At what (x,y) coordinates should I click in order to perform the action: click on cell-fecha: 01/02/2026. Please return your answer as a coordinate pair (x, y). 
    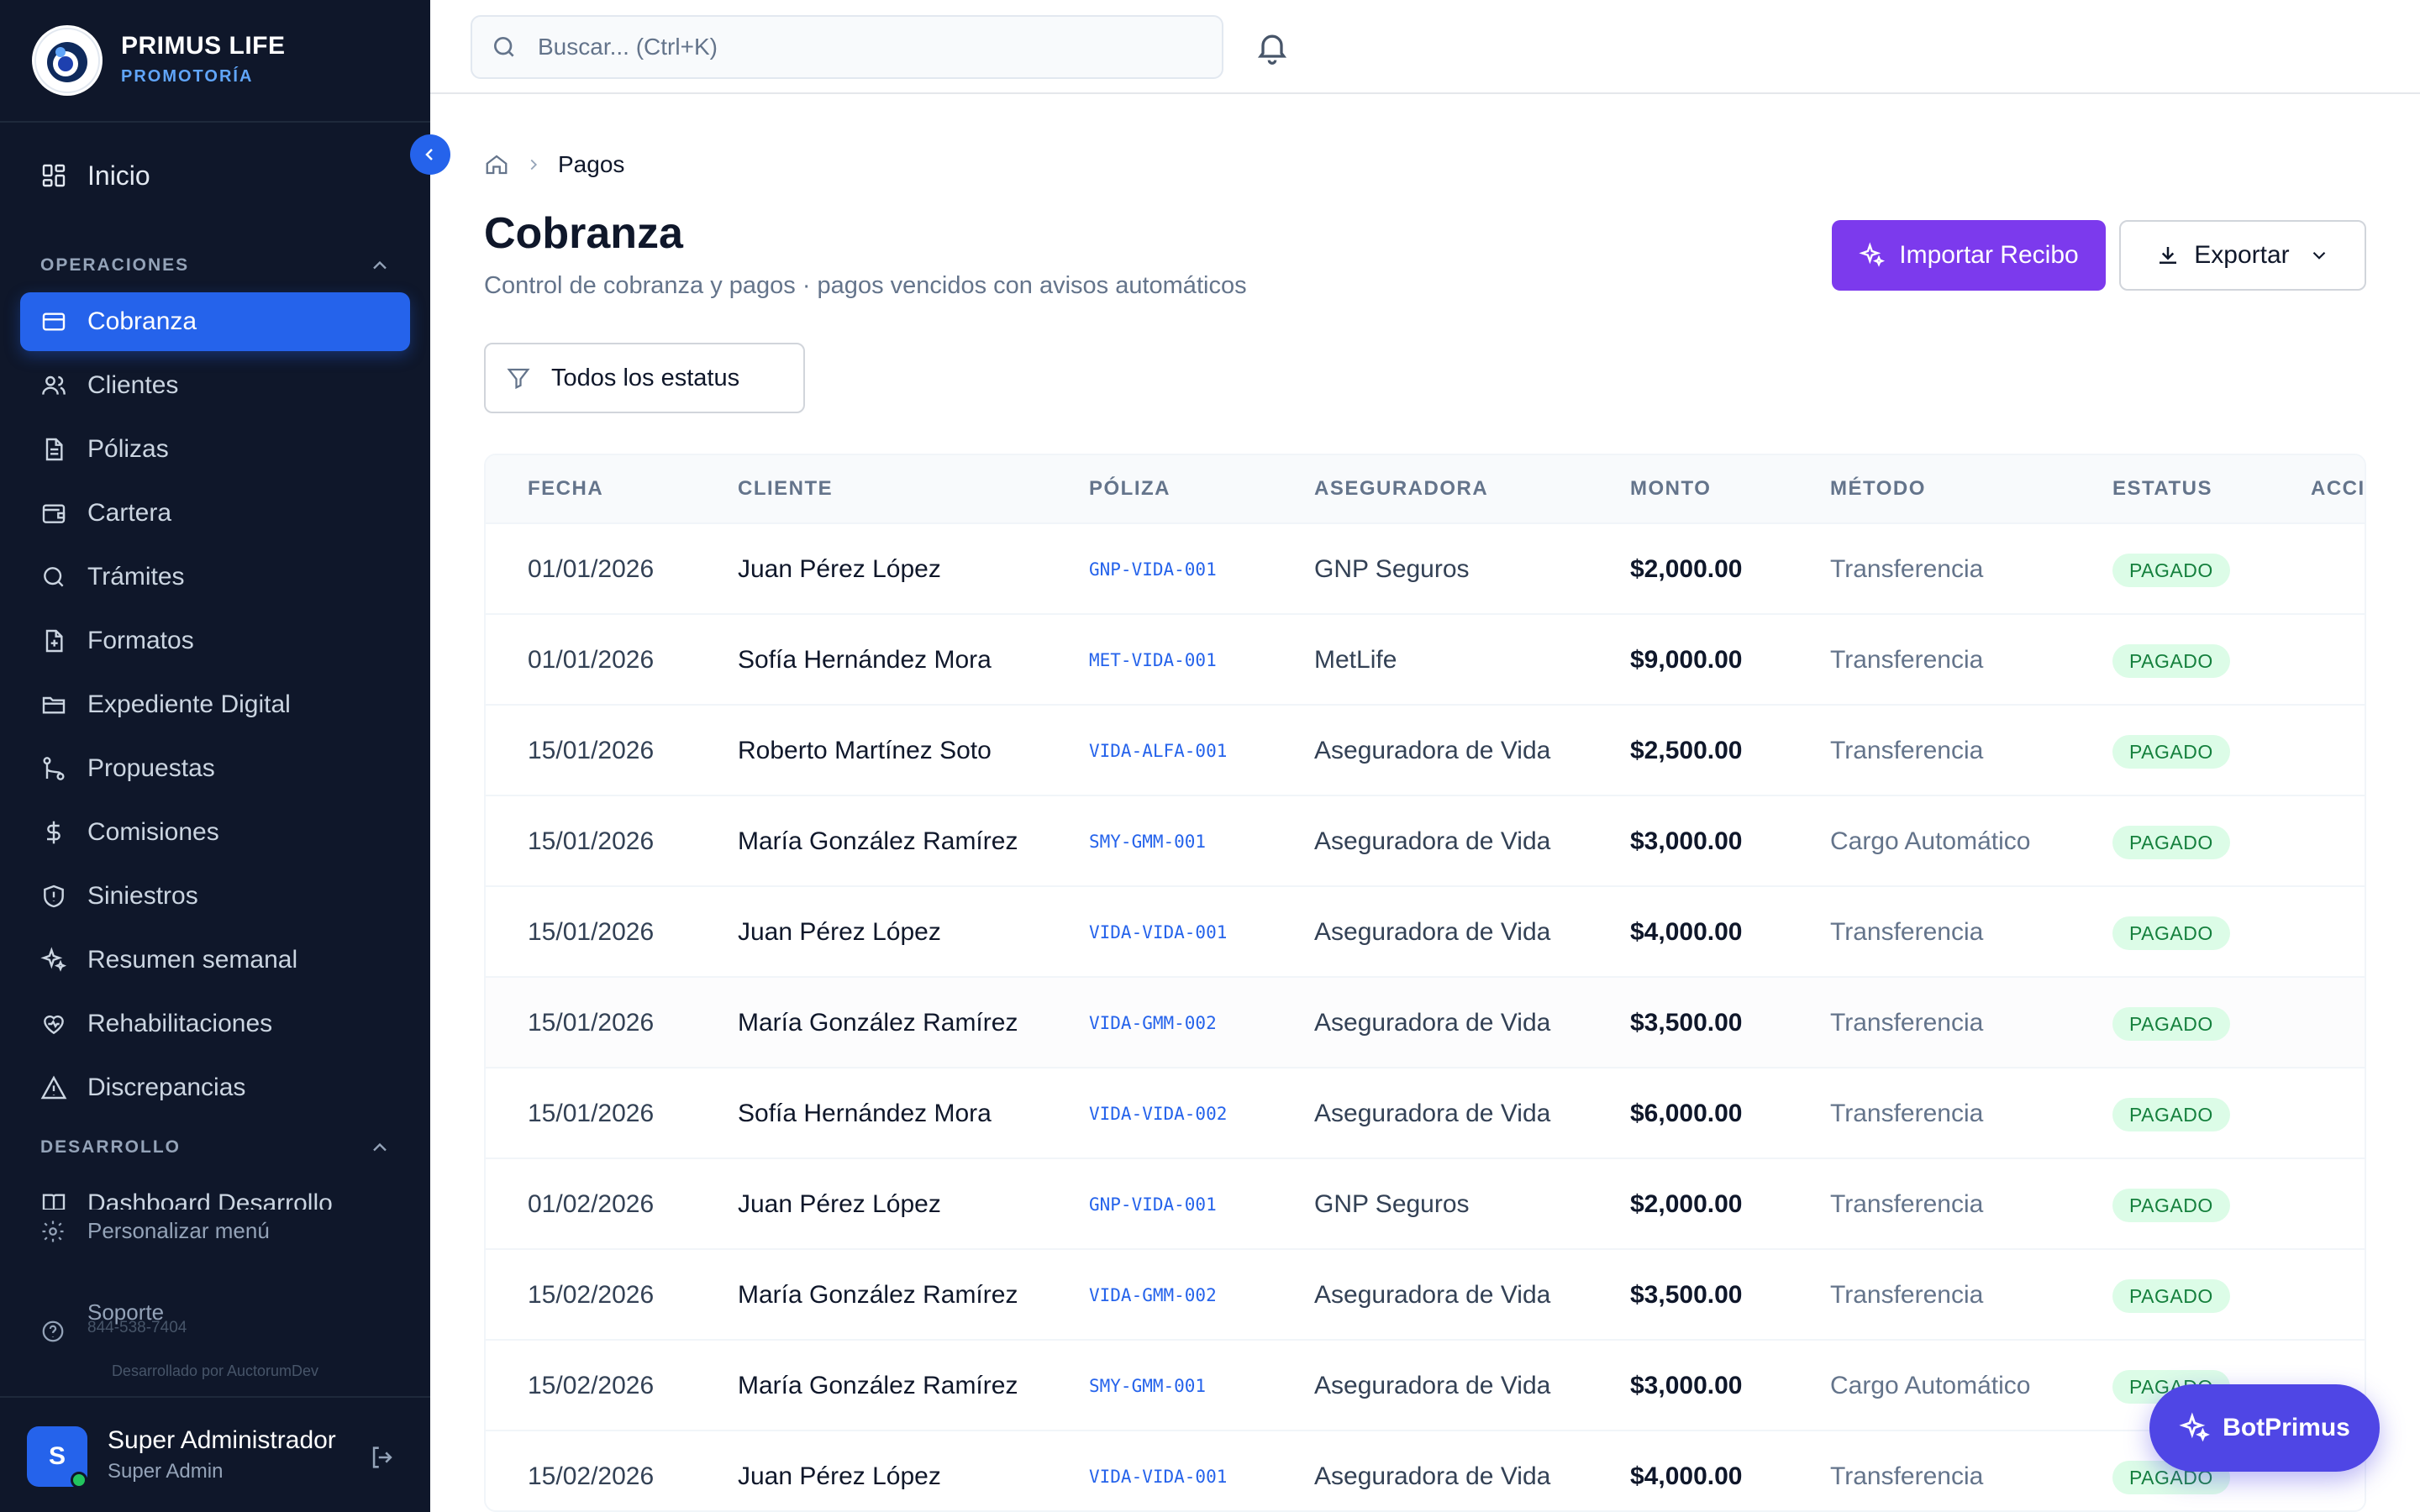
    Looking at the image, I should click on (591, 1204).